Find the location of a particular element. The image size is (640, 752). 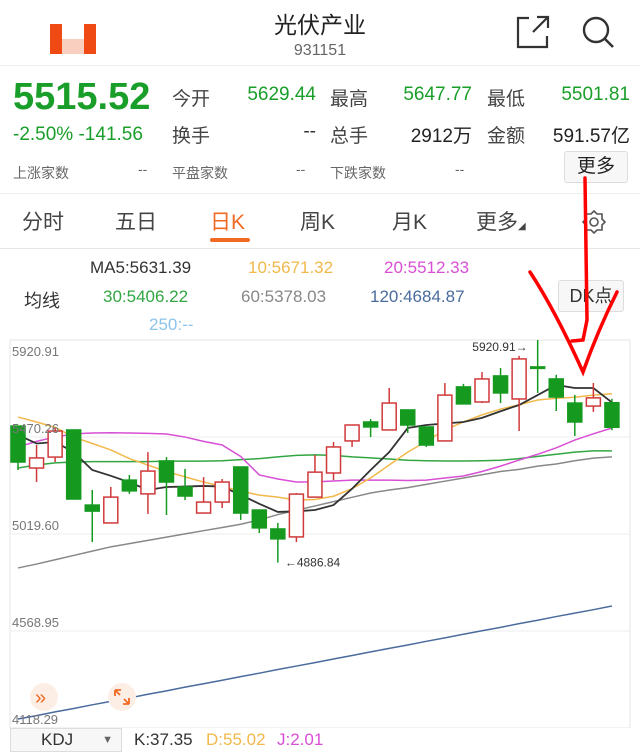

period-tabs: 分时 五日 日K 周K 月K 更多◢ is located at coordinates (320, 221).